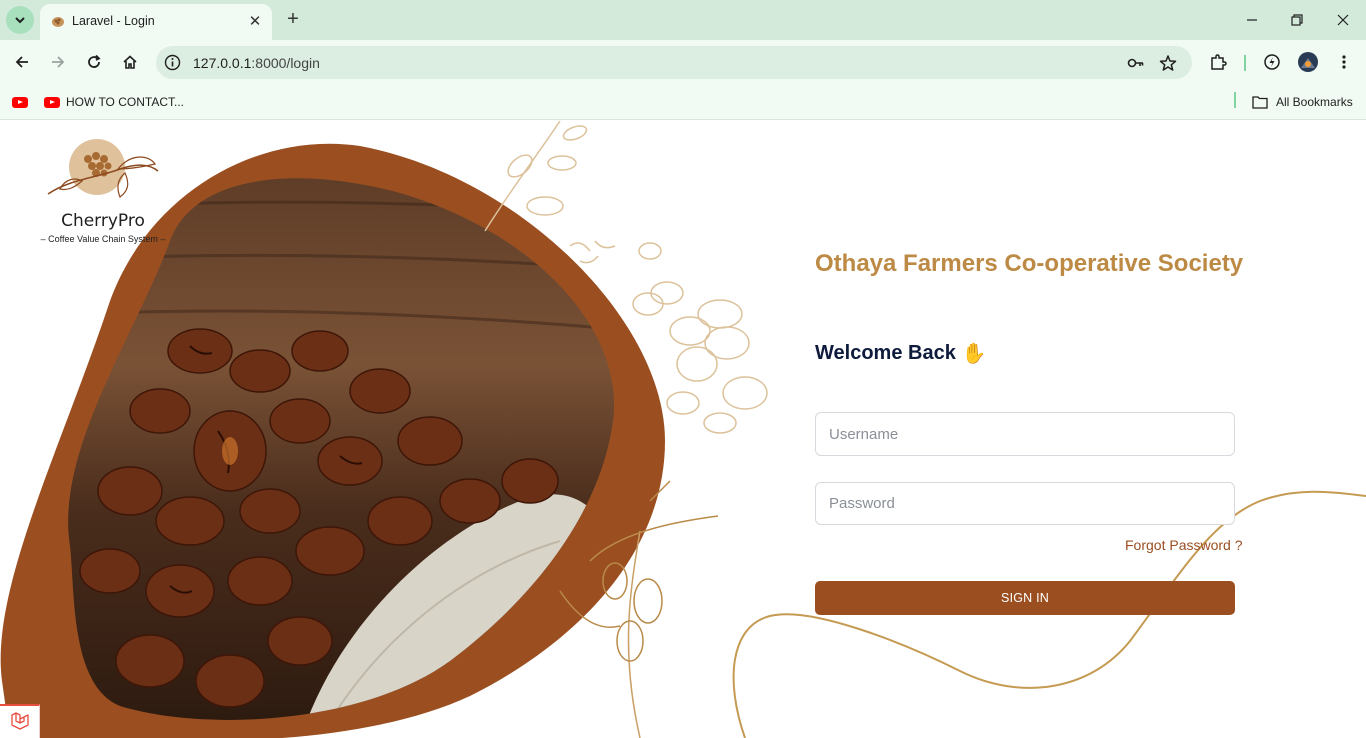 The width and height of the screenshot is (1366, 738). I want to click on home-icon, so click(130, 62).